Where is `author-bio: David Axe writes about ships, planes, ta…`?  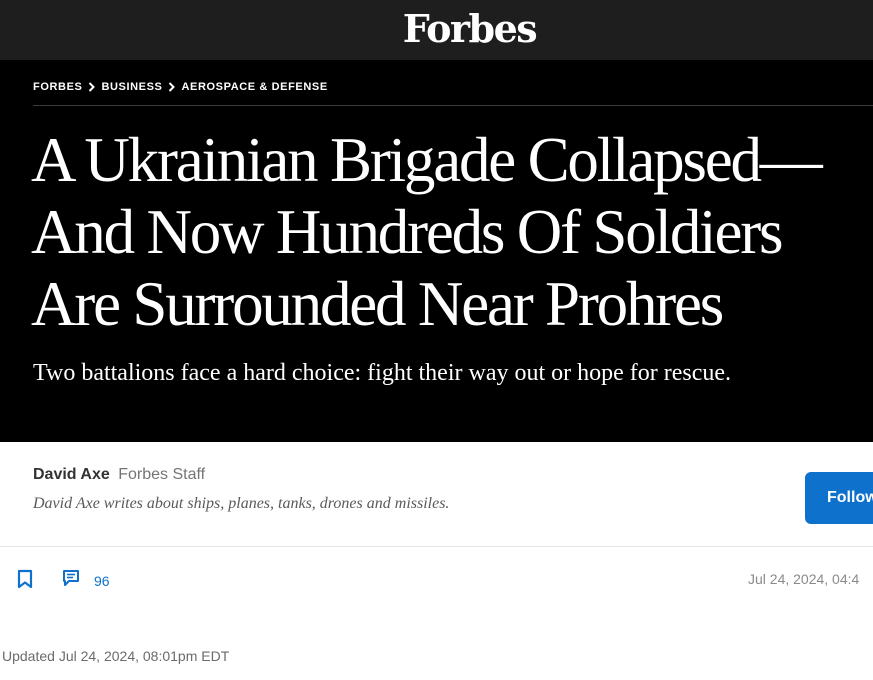 author-bio: David Axe writes about ships, planes, ta… is located at coordinates (241, 503).